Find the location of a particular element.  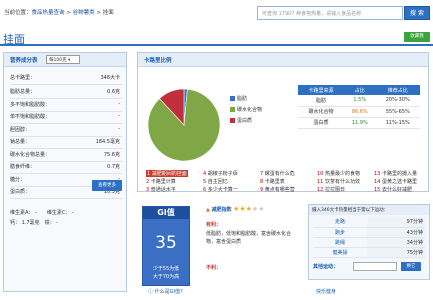

tag-text: 多少大卡算一 is located at coordinates (222, 190).